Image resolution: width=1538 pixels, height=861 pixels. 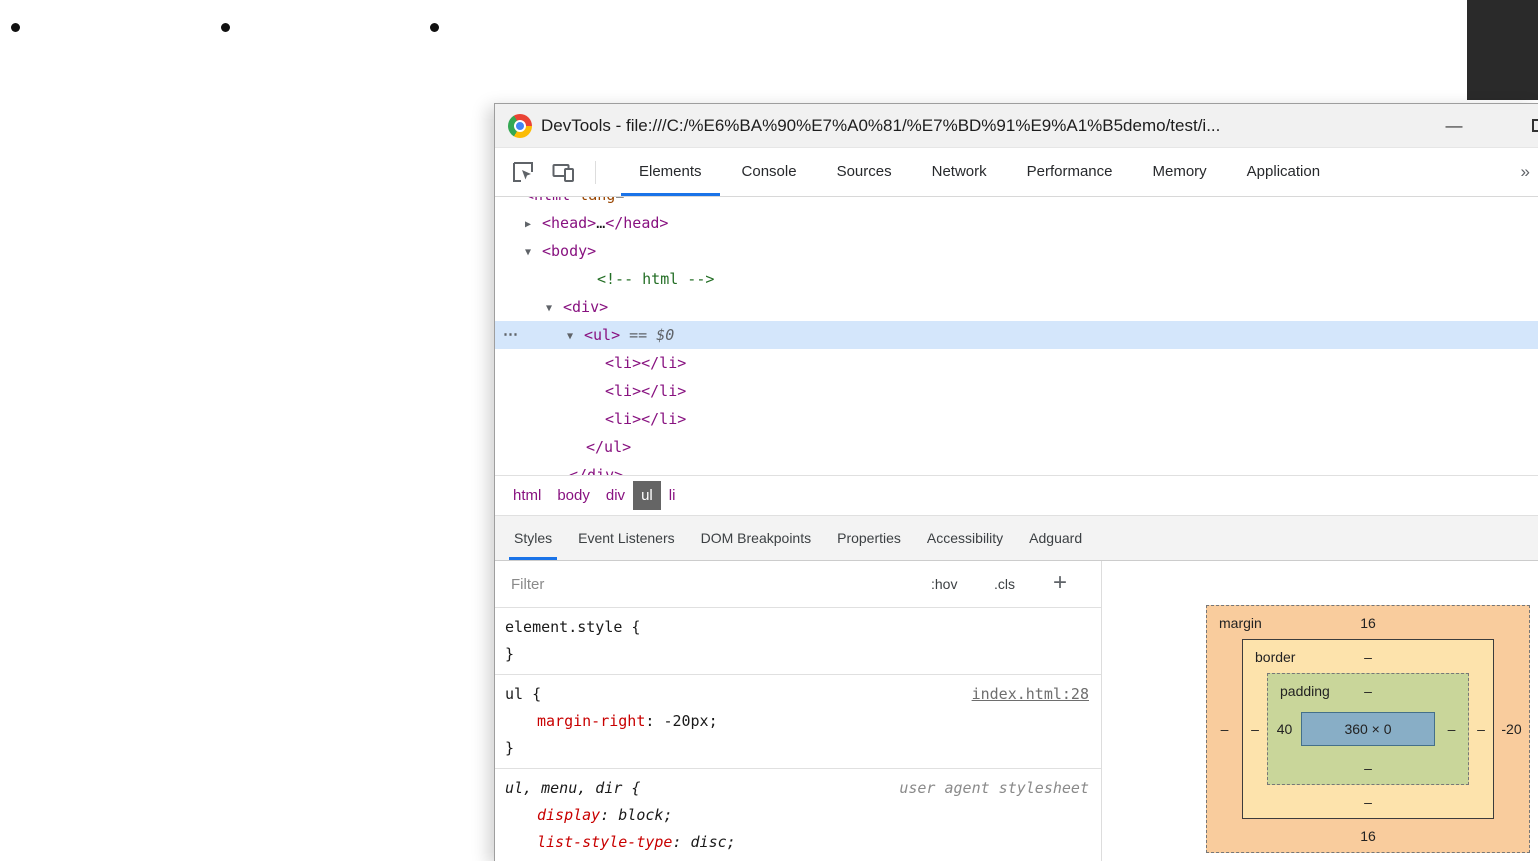 I want to click on css-property-value: disc, so click(x=709, y=842).